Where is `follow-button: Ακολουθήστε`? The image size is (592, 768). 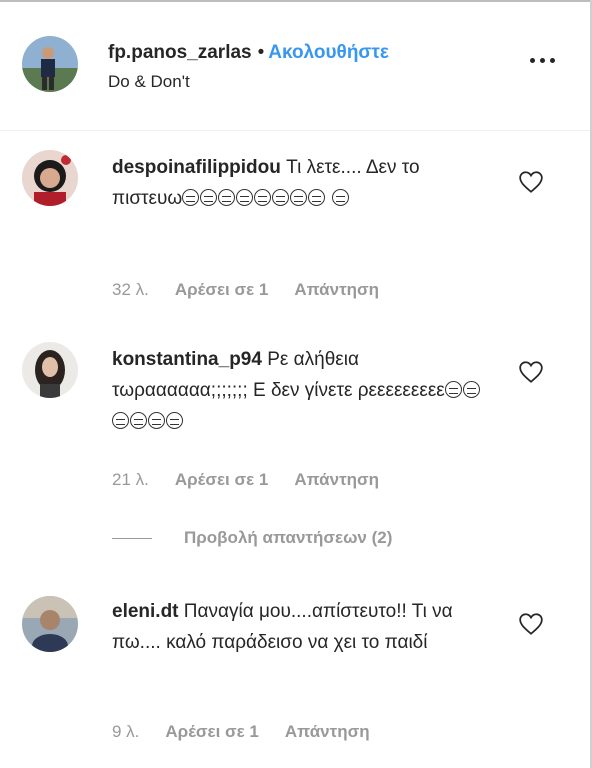
follow-button: Ακολουθήστε is located at coordinates (328, 52).